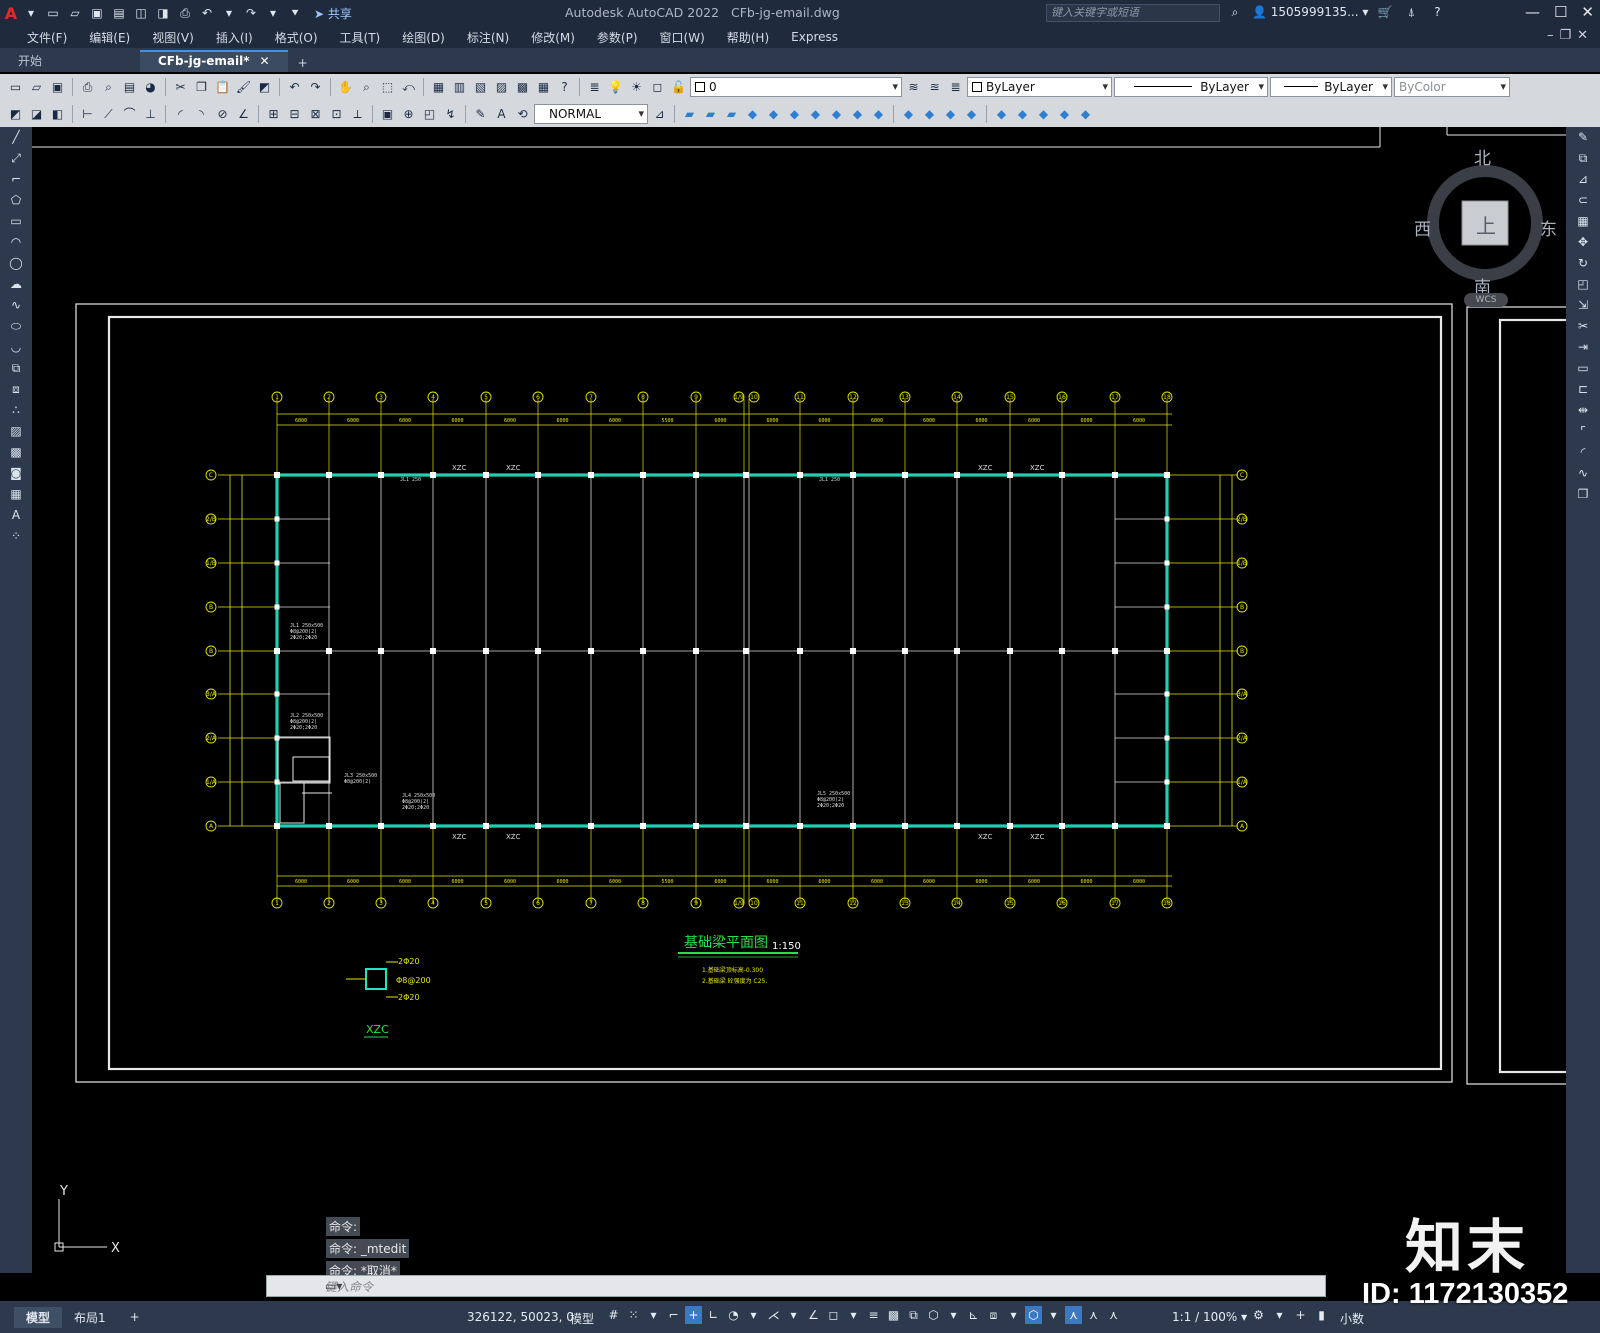  Describe the element at coordinates (1022, 114) in the screenshot. I see `extract-edges-icon: ◆` at that location.